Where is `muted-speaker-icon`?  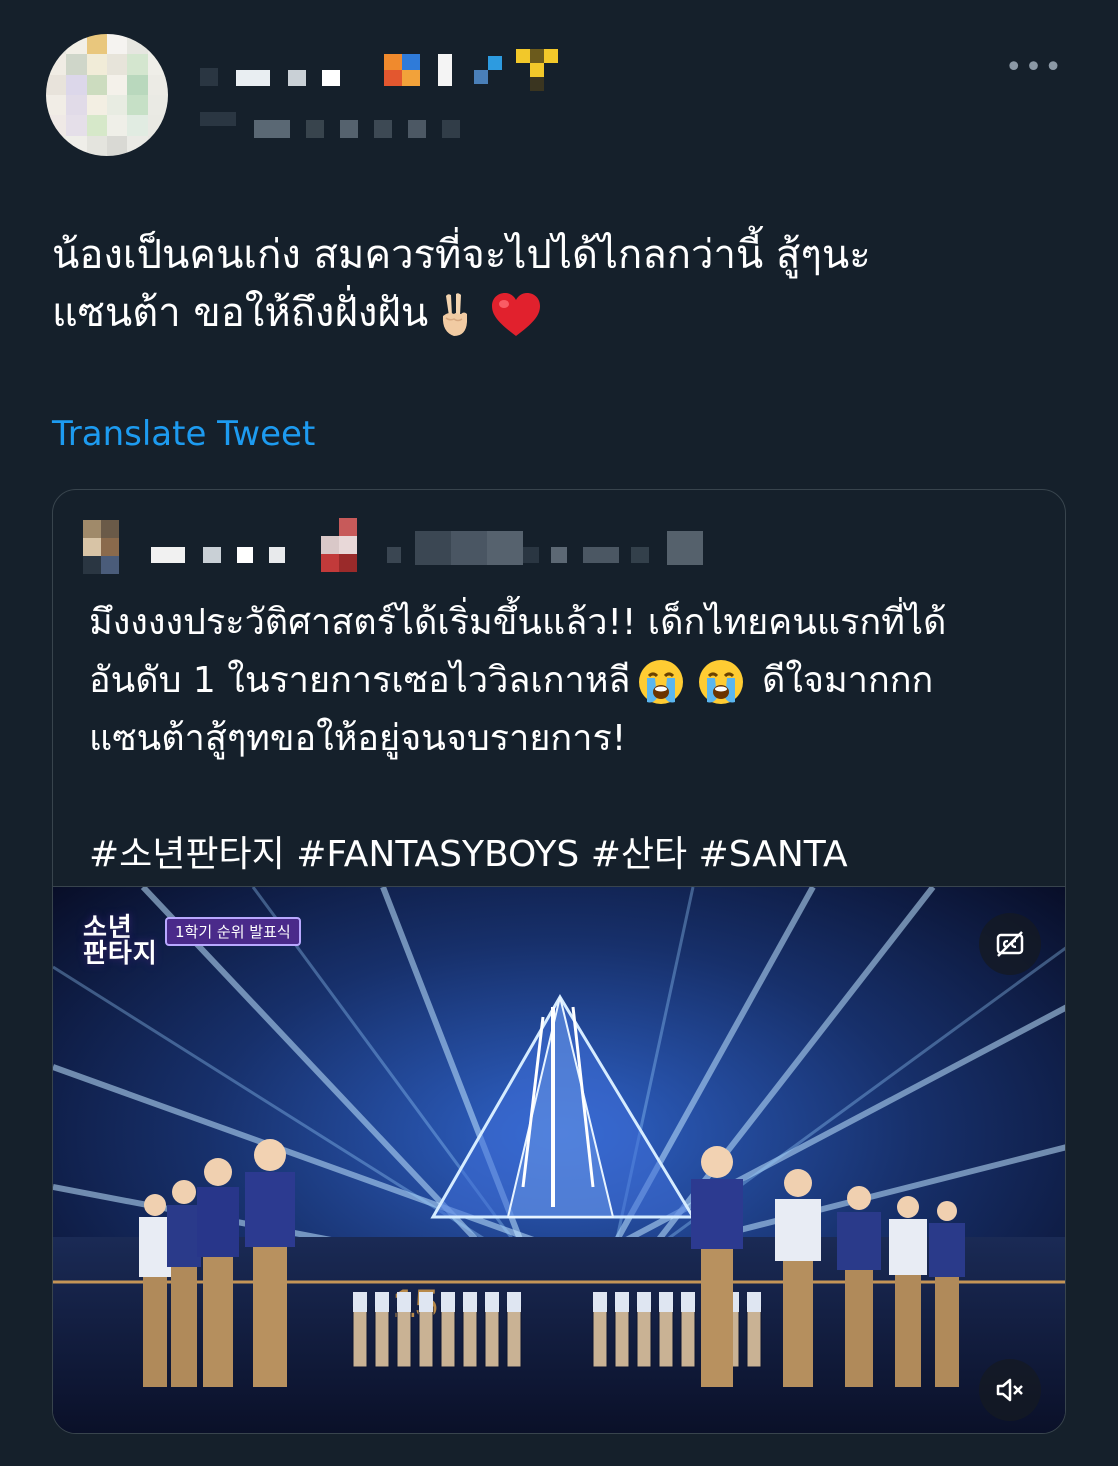 muted-speaker-icon is located at coordinates (1009, 1390).